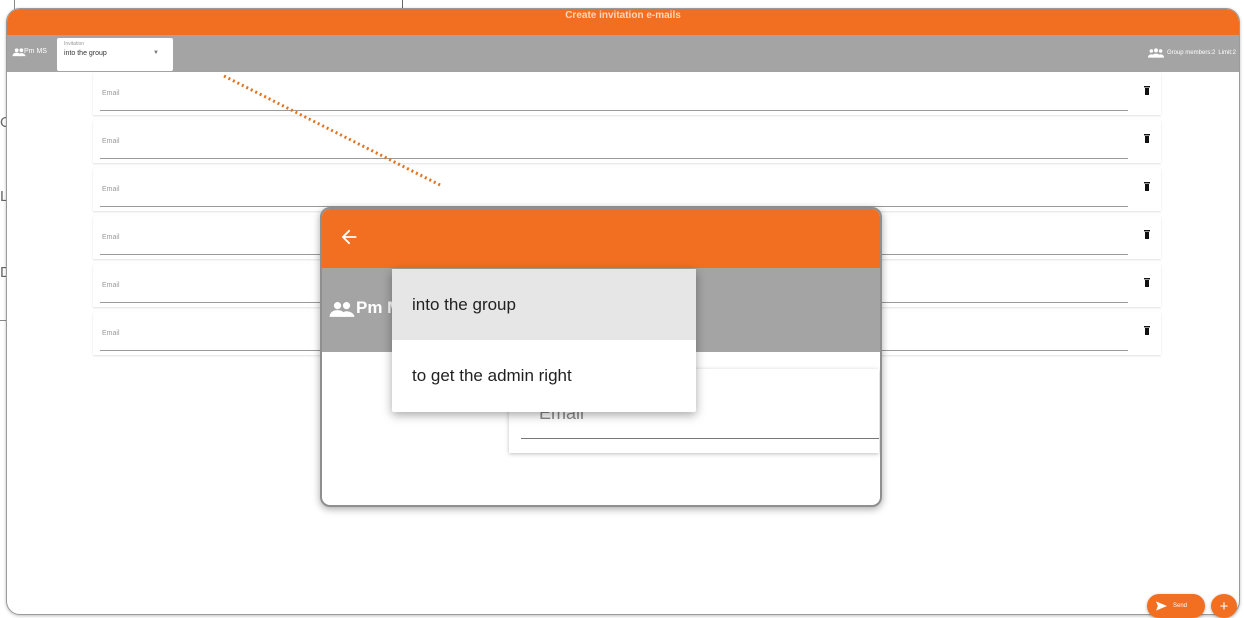 This screenshot has width=1244, height=618. I want to click on invitation-select-label: Invitation, so click(74, 44).